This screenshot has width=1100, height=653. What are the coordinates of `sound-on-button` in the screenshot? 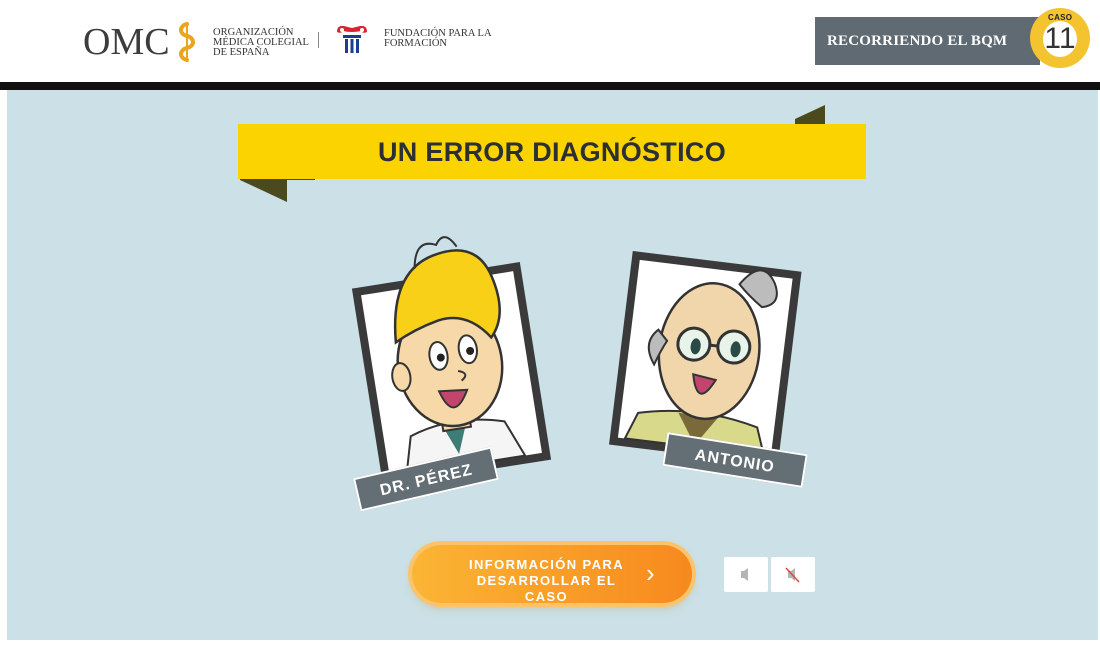 It's located at (746, 574).